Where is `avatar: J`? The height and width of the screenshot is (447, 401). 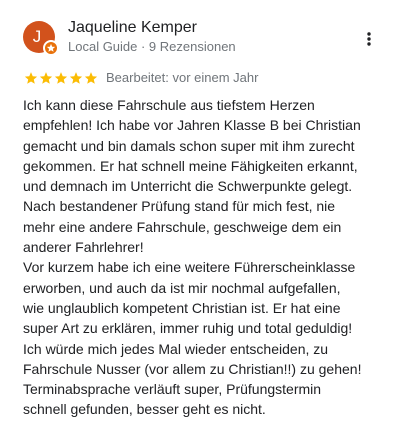 avatar: J is located at coordinates (41, 38).